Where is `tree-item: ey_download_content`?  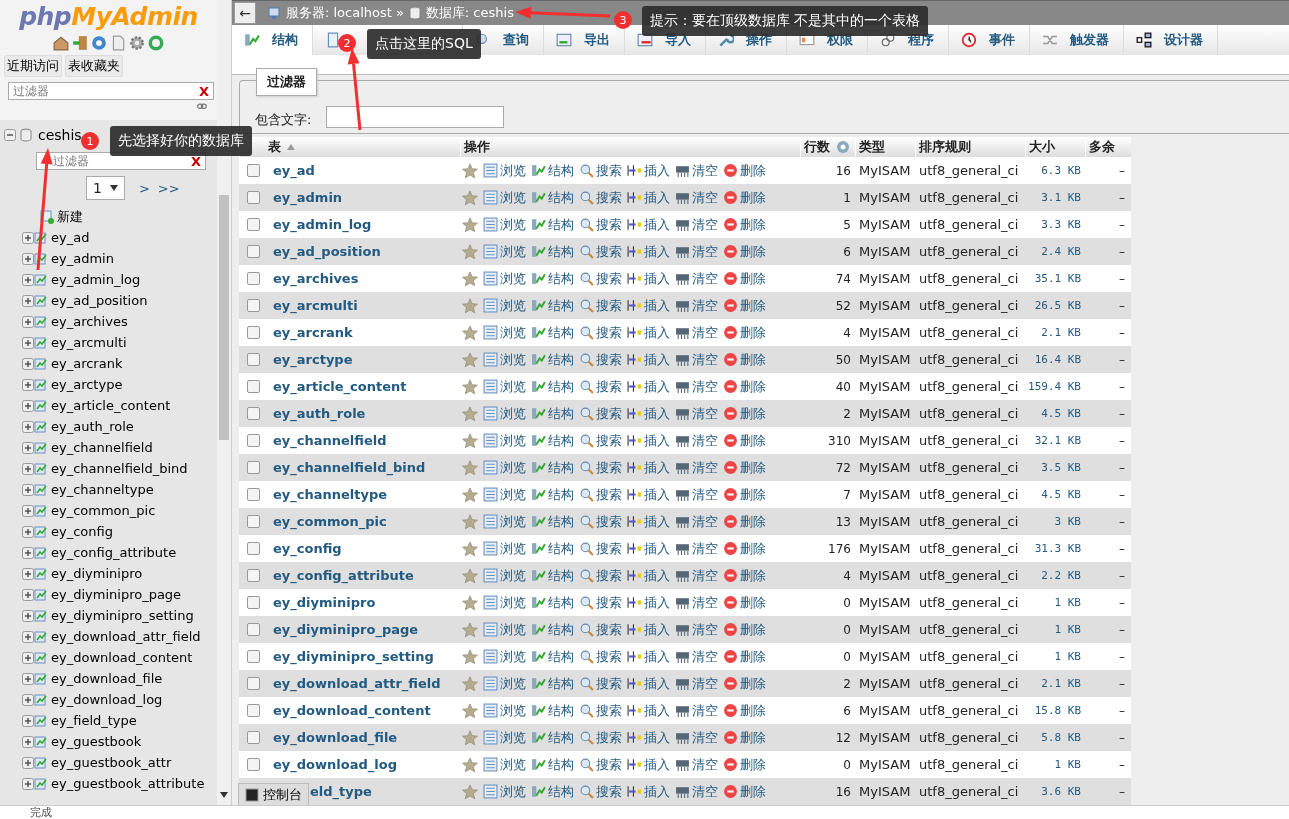
tree-item: ey_download_content is located at coordinates (122, 657).